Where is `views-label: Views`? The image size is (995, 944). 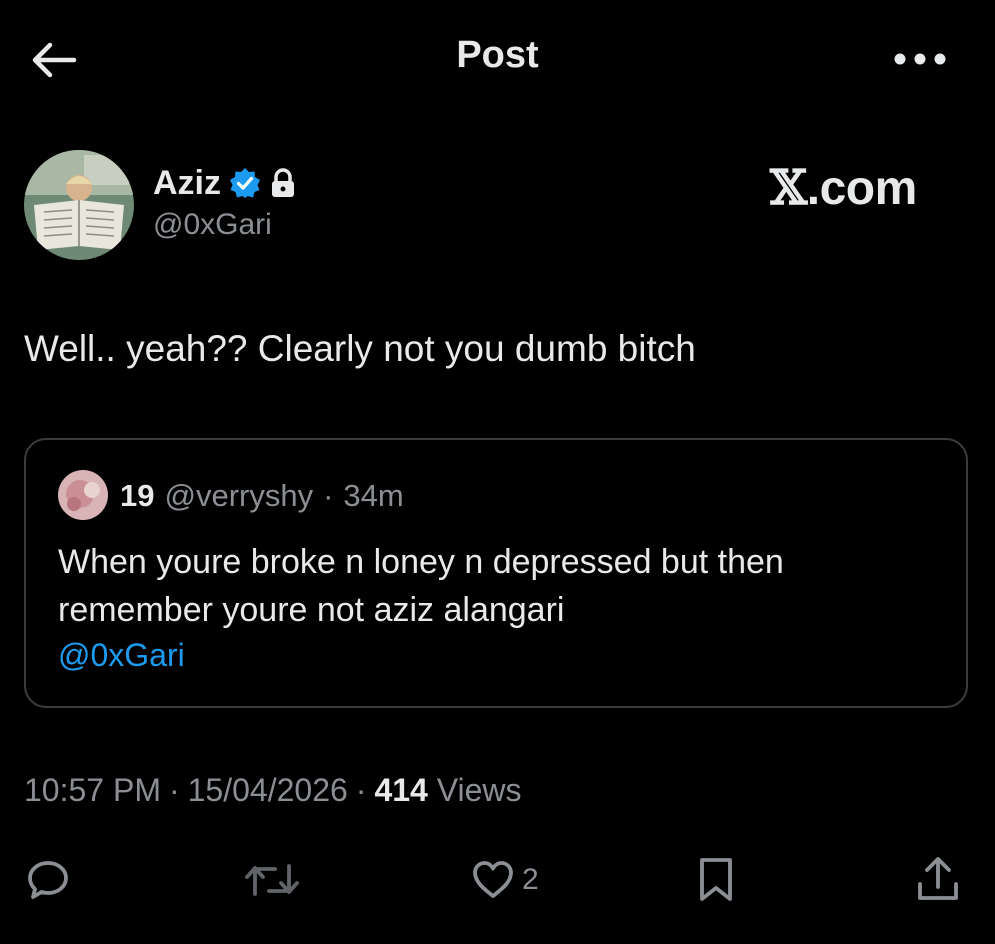
views-label: Views is located at coordinates (479, 790).